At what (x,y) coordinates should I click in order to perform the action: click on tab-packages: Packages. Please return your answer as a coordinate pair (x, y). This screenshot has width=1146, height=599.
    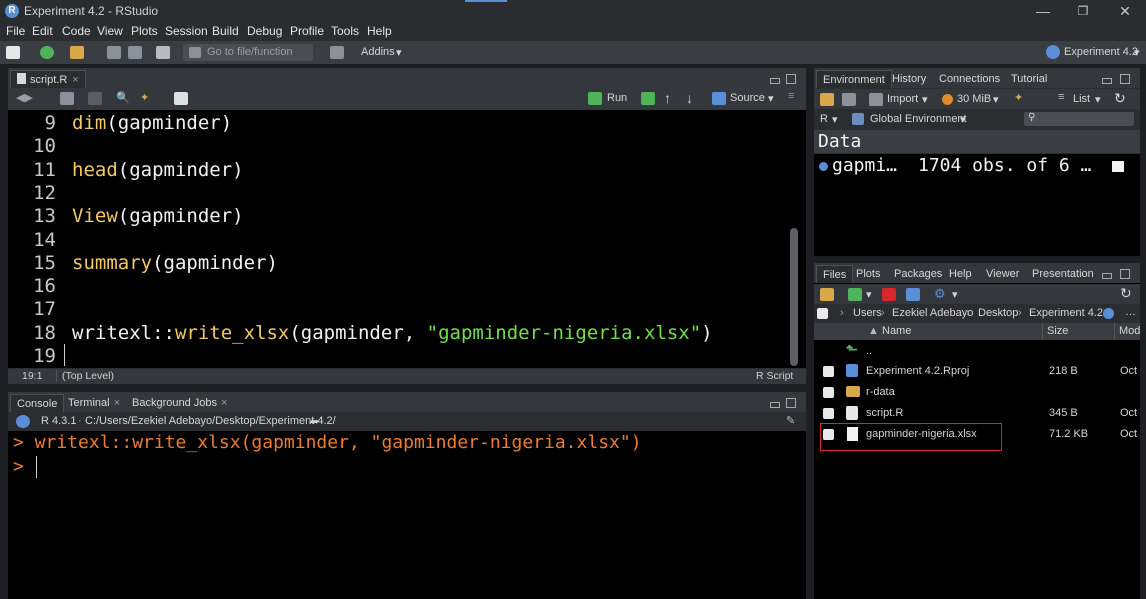
    Looking at the image, I should click on (918, 274).